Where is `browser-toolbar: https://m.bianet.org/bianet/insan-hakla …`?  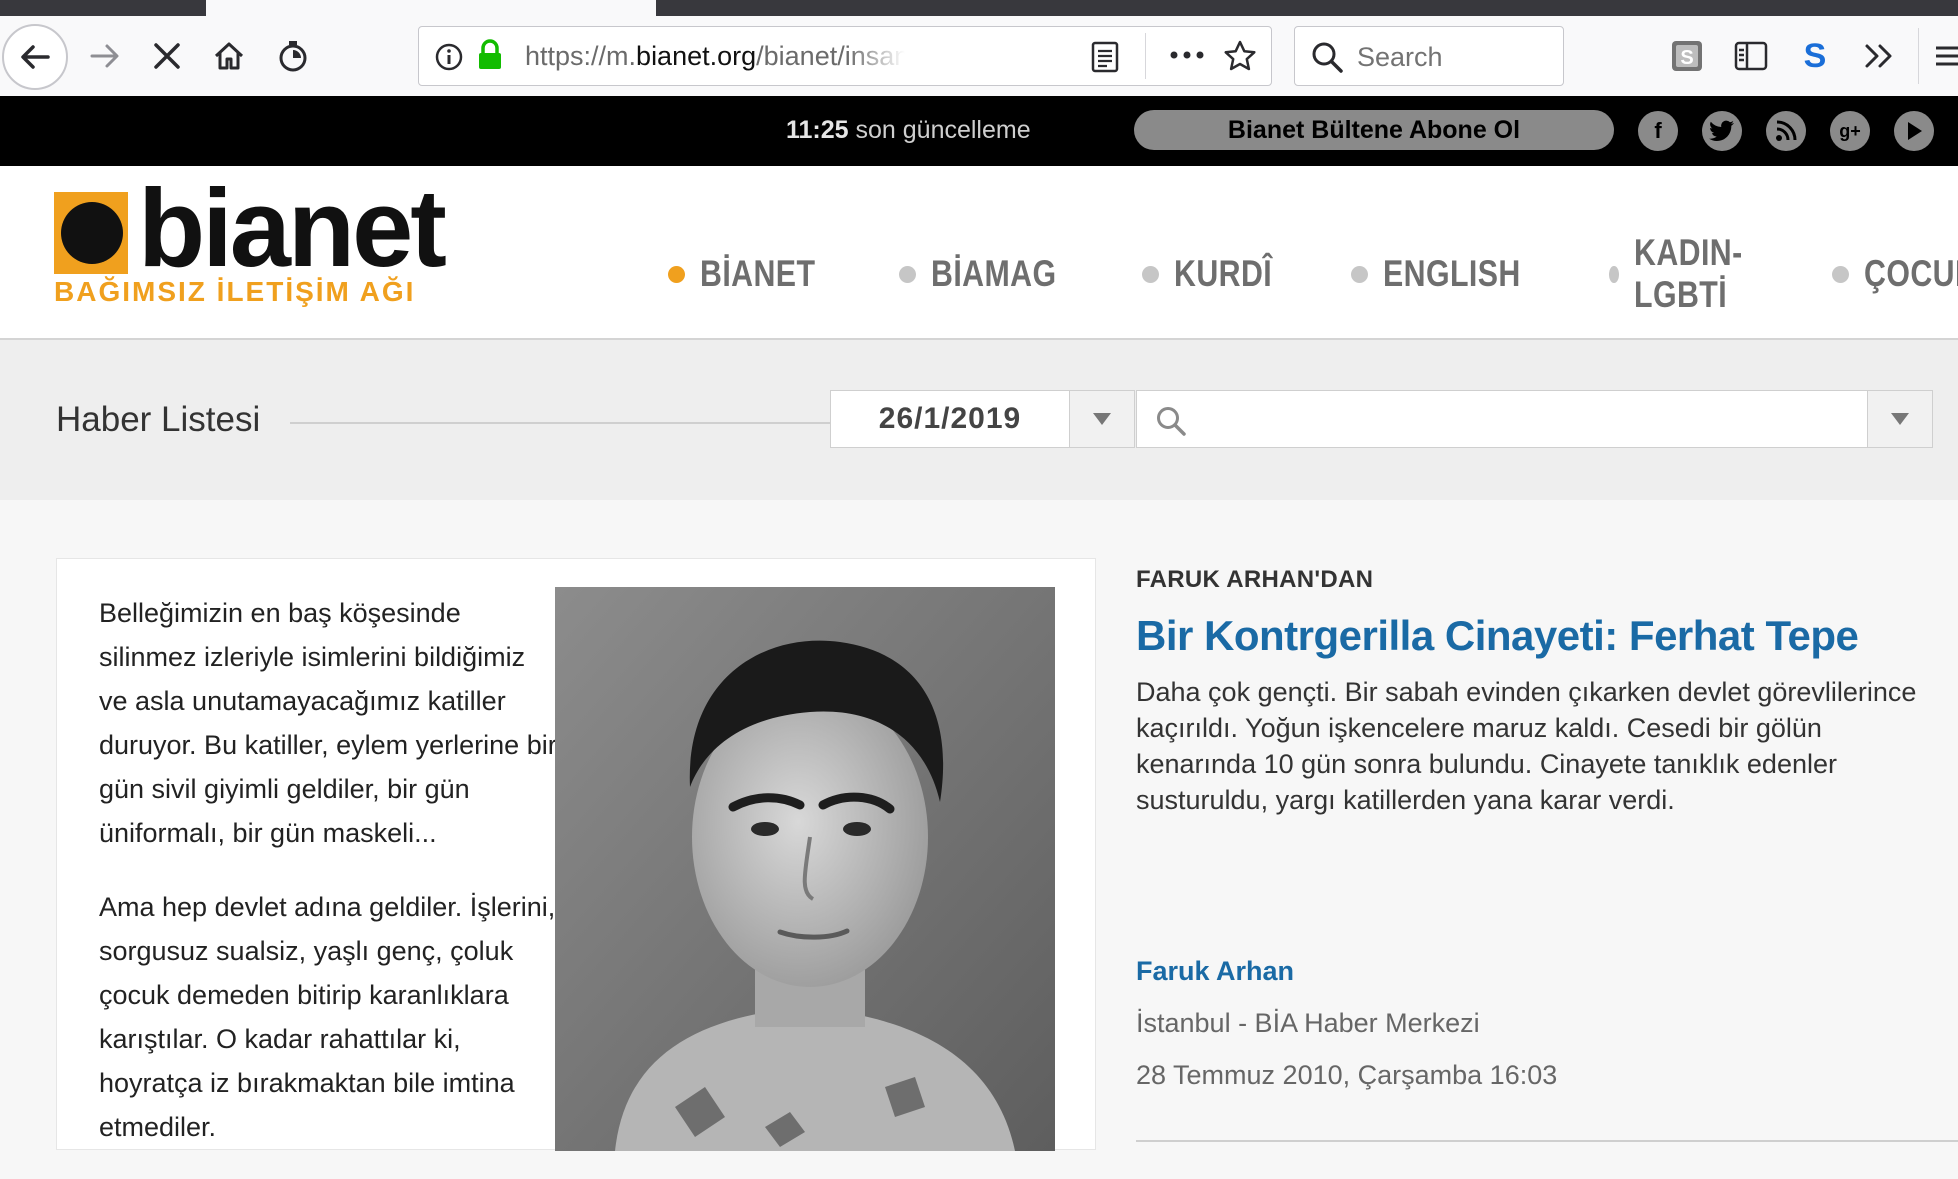 browser-toolbar: https://m.bianet.org/bianet/insan-hakla … is located at coordinates (979, 56).